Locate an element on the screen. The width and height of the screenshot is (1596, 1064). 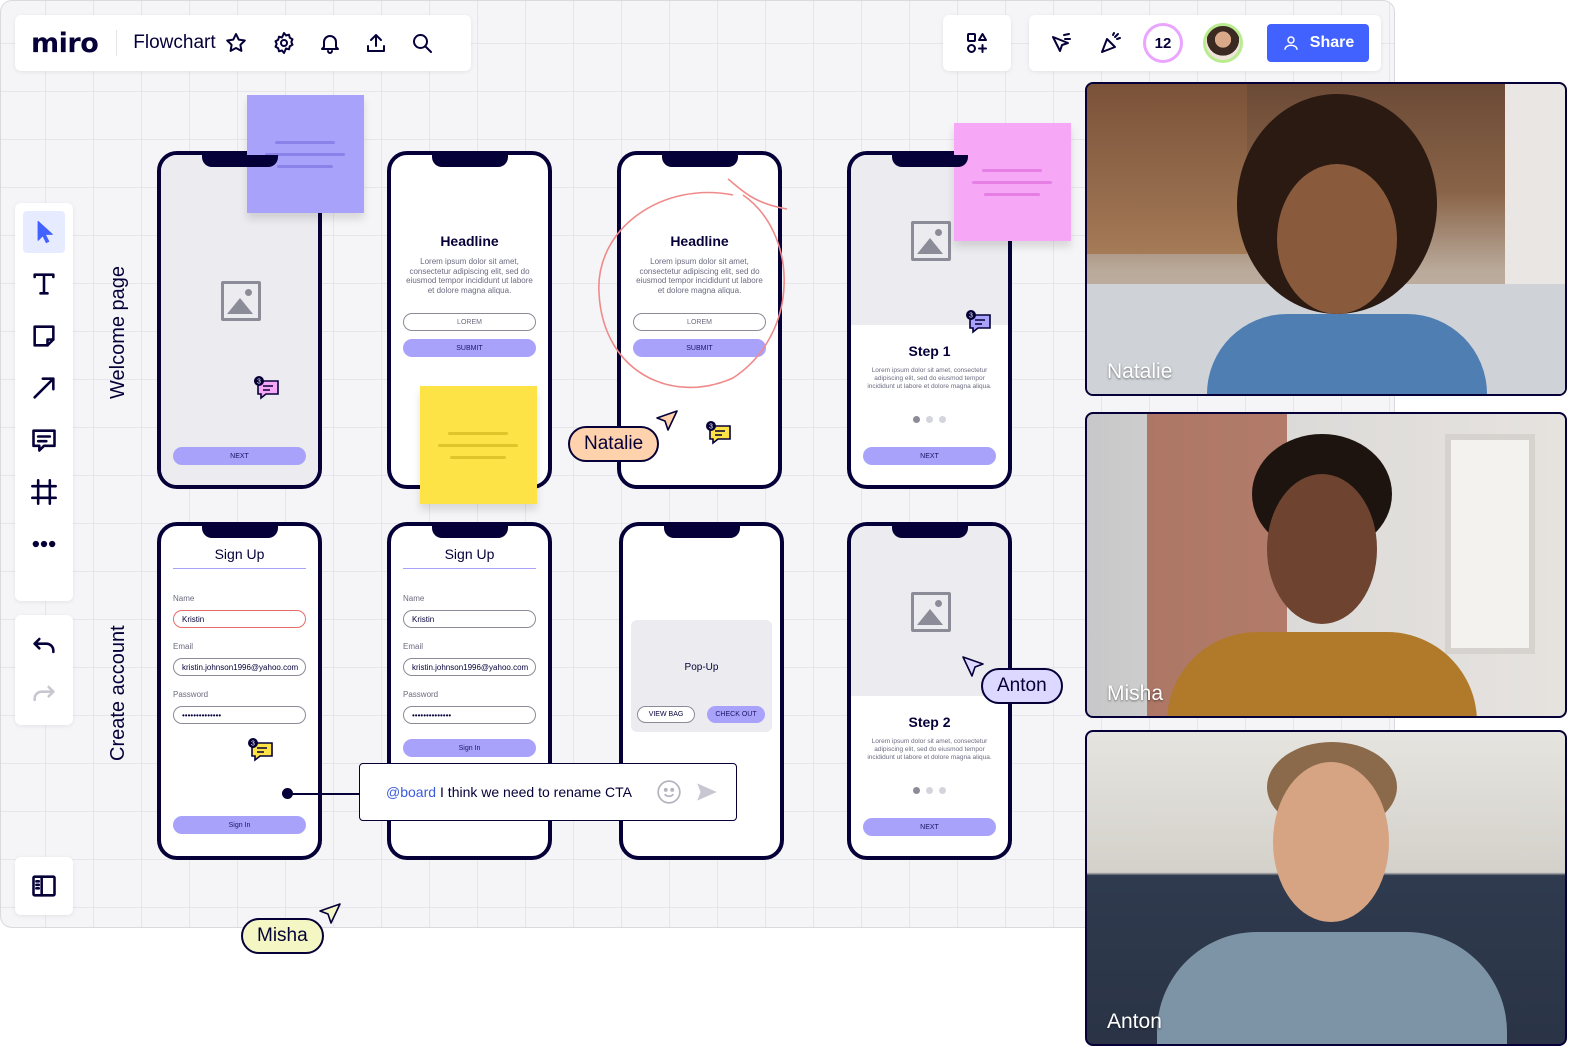
row-label-welcome: Welcome page is located at coordinates (118, 332).